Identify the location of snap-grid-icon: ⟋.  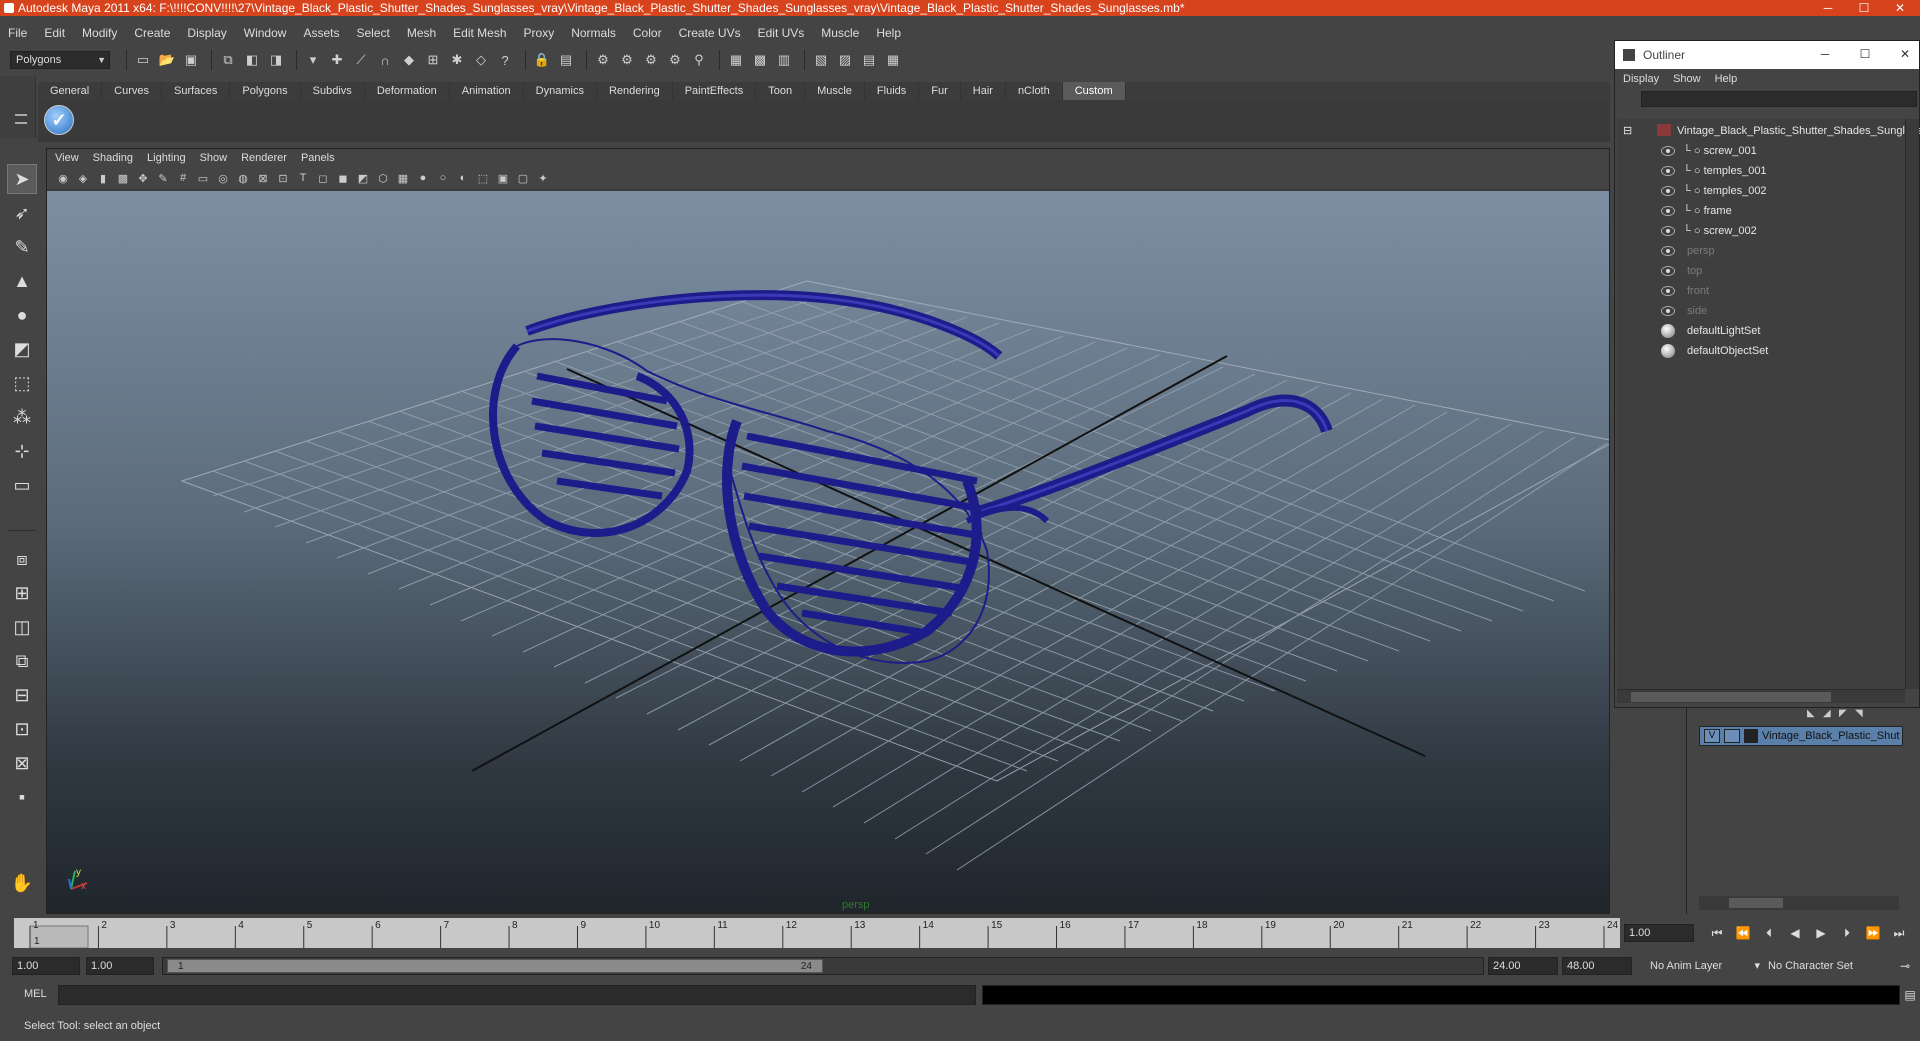
(361, 60).